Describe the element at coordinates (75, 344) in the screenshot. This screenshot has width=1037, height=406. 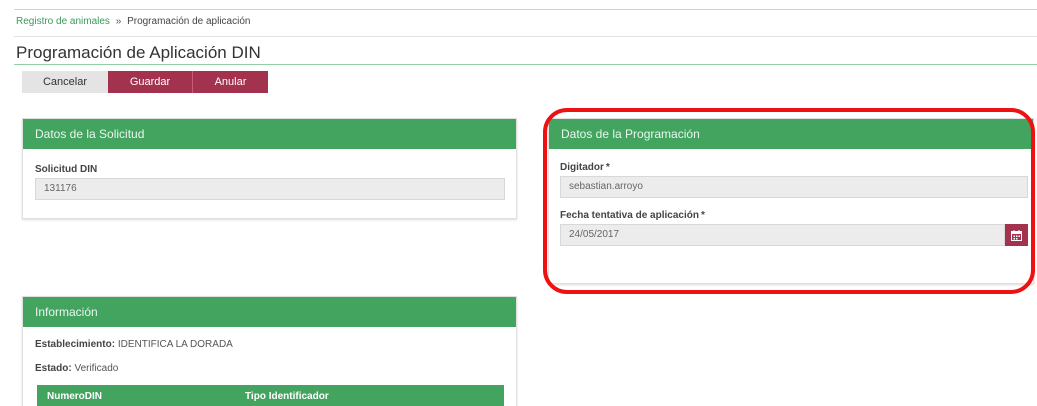
I see `establecimiento-label: Establecimiento:` at that location.